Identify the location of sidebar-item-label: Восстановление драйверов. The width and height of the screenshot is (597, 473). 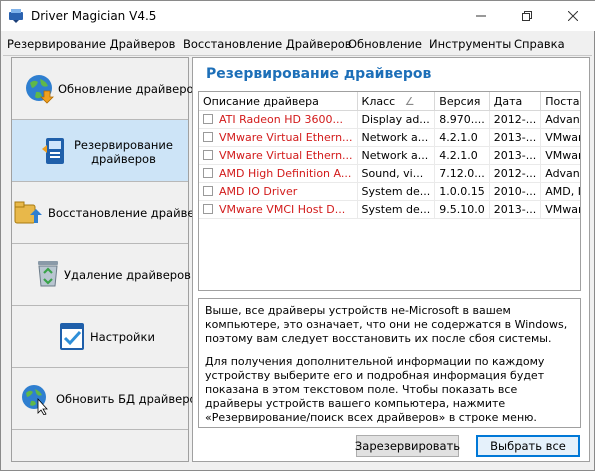
(132, 213).